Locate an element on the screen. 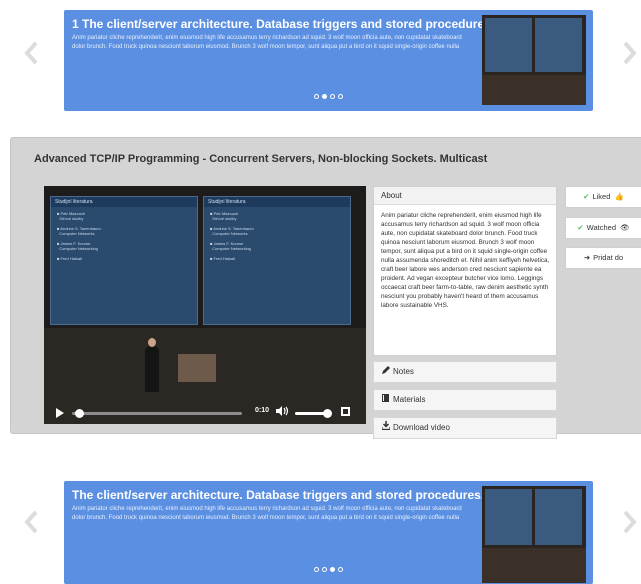 The width and height of the screenshot is (641, 584). download-label: Download video is located at coordinates (421, 427).